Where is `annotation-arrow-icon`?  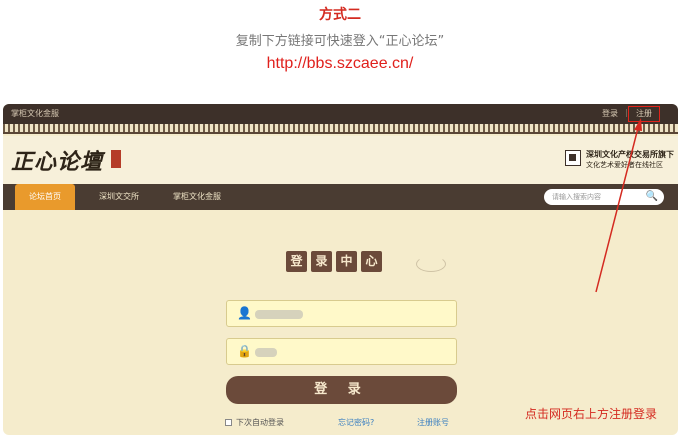
annotation-arrow-icon is located at coordinates (618, 205).